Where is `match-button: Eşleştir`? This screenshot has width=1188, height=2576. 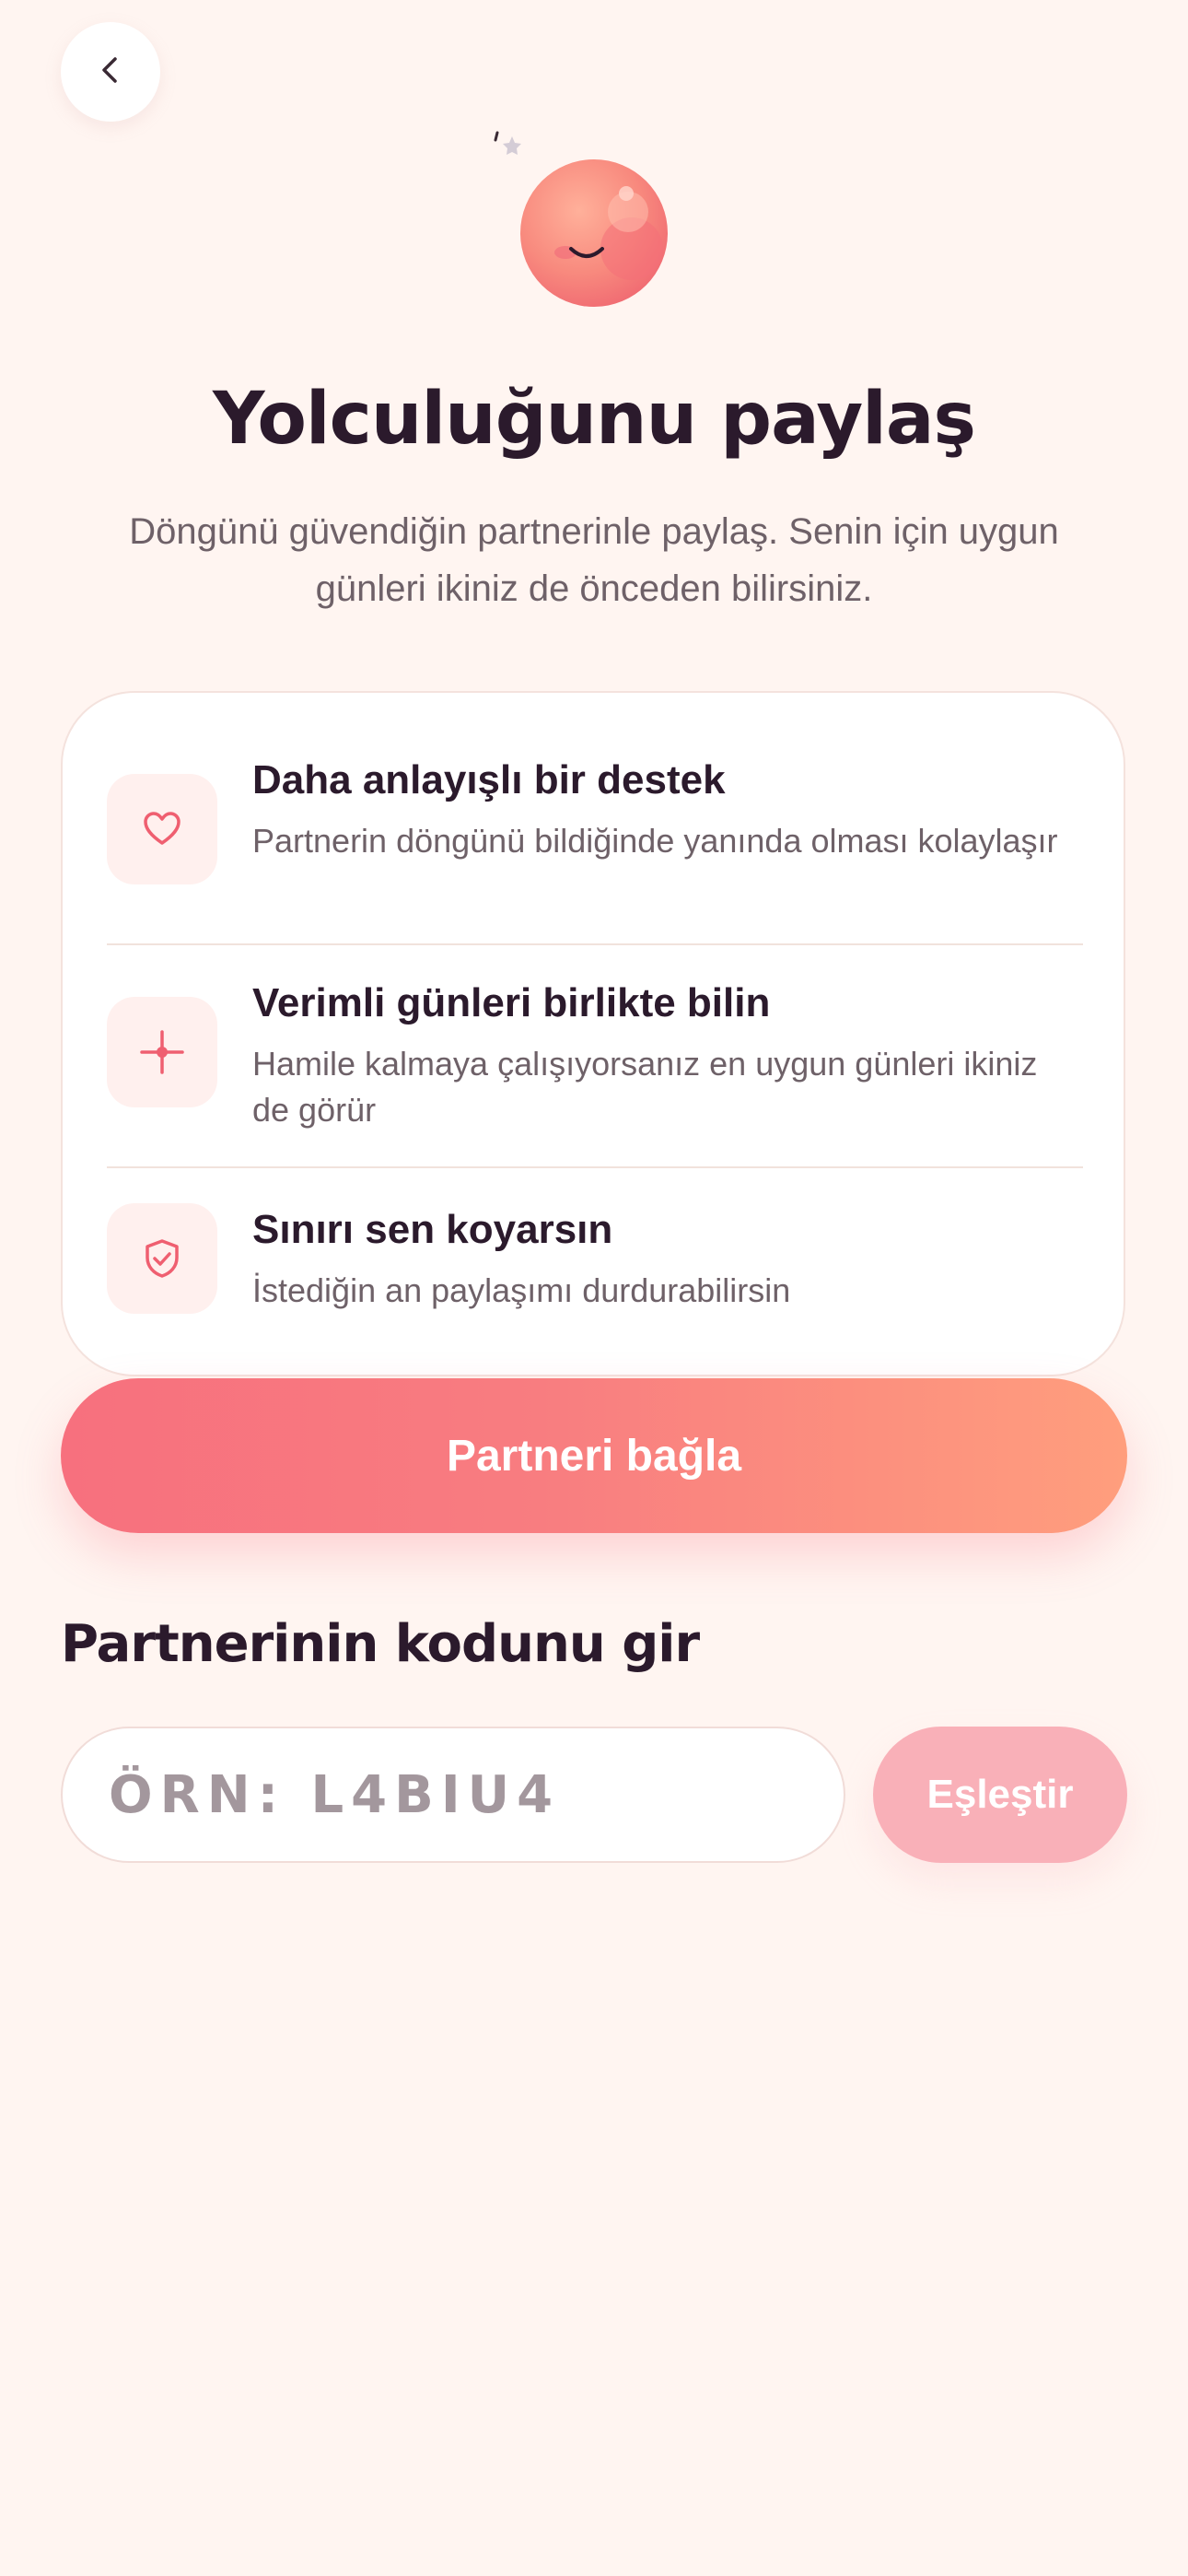
match-button: Eşleştir is located at coordinates (1000, 1795).